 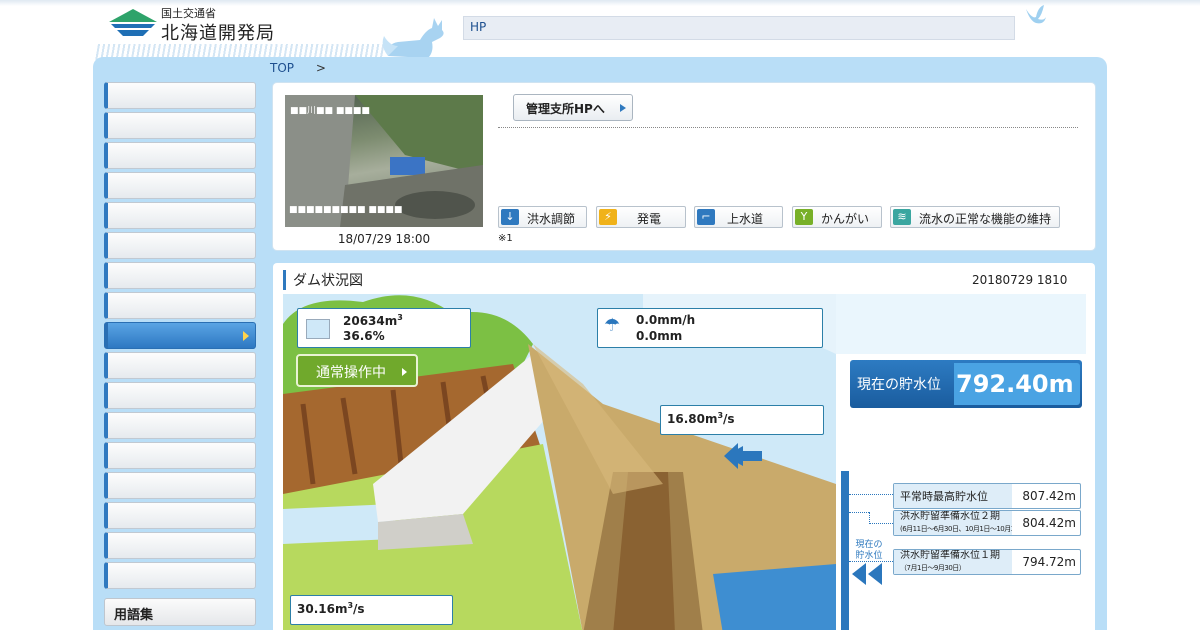 I want to click on camera-overlay-top: ■■川■■ ■■■■, so click(x=330, y=111).